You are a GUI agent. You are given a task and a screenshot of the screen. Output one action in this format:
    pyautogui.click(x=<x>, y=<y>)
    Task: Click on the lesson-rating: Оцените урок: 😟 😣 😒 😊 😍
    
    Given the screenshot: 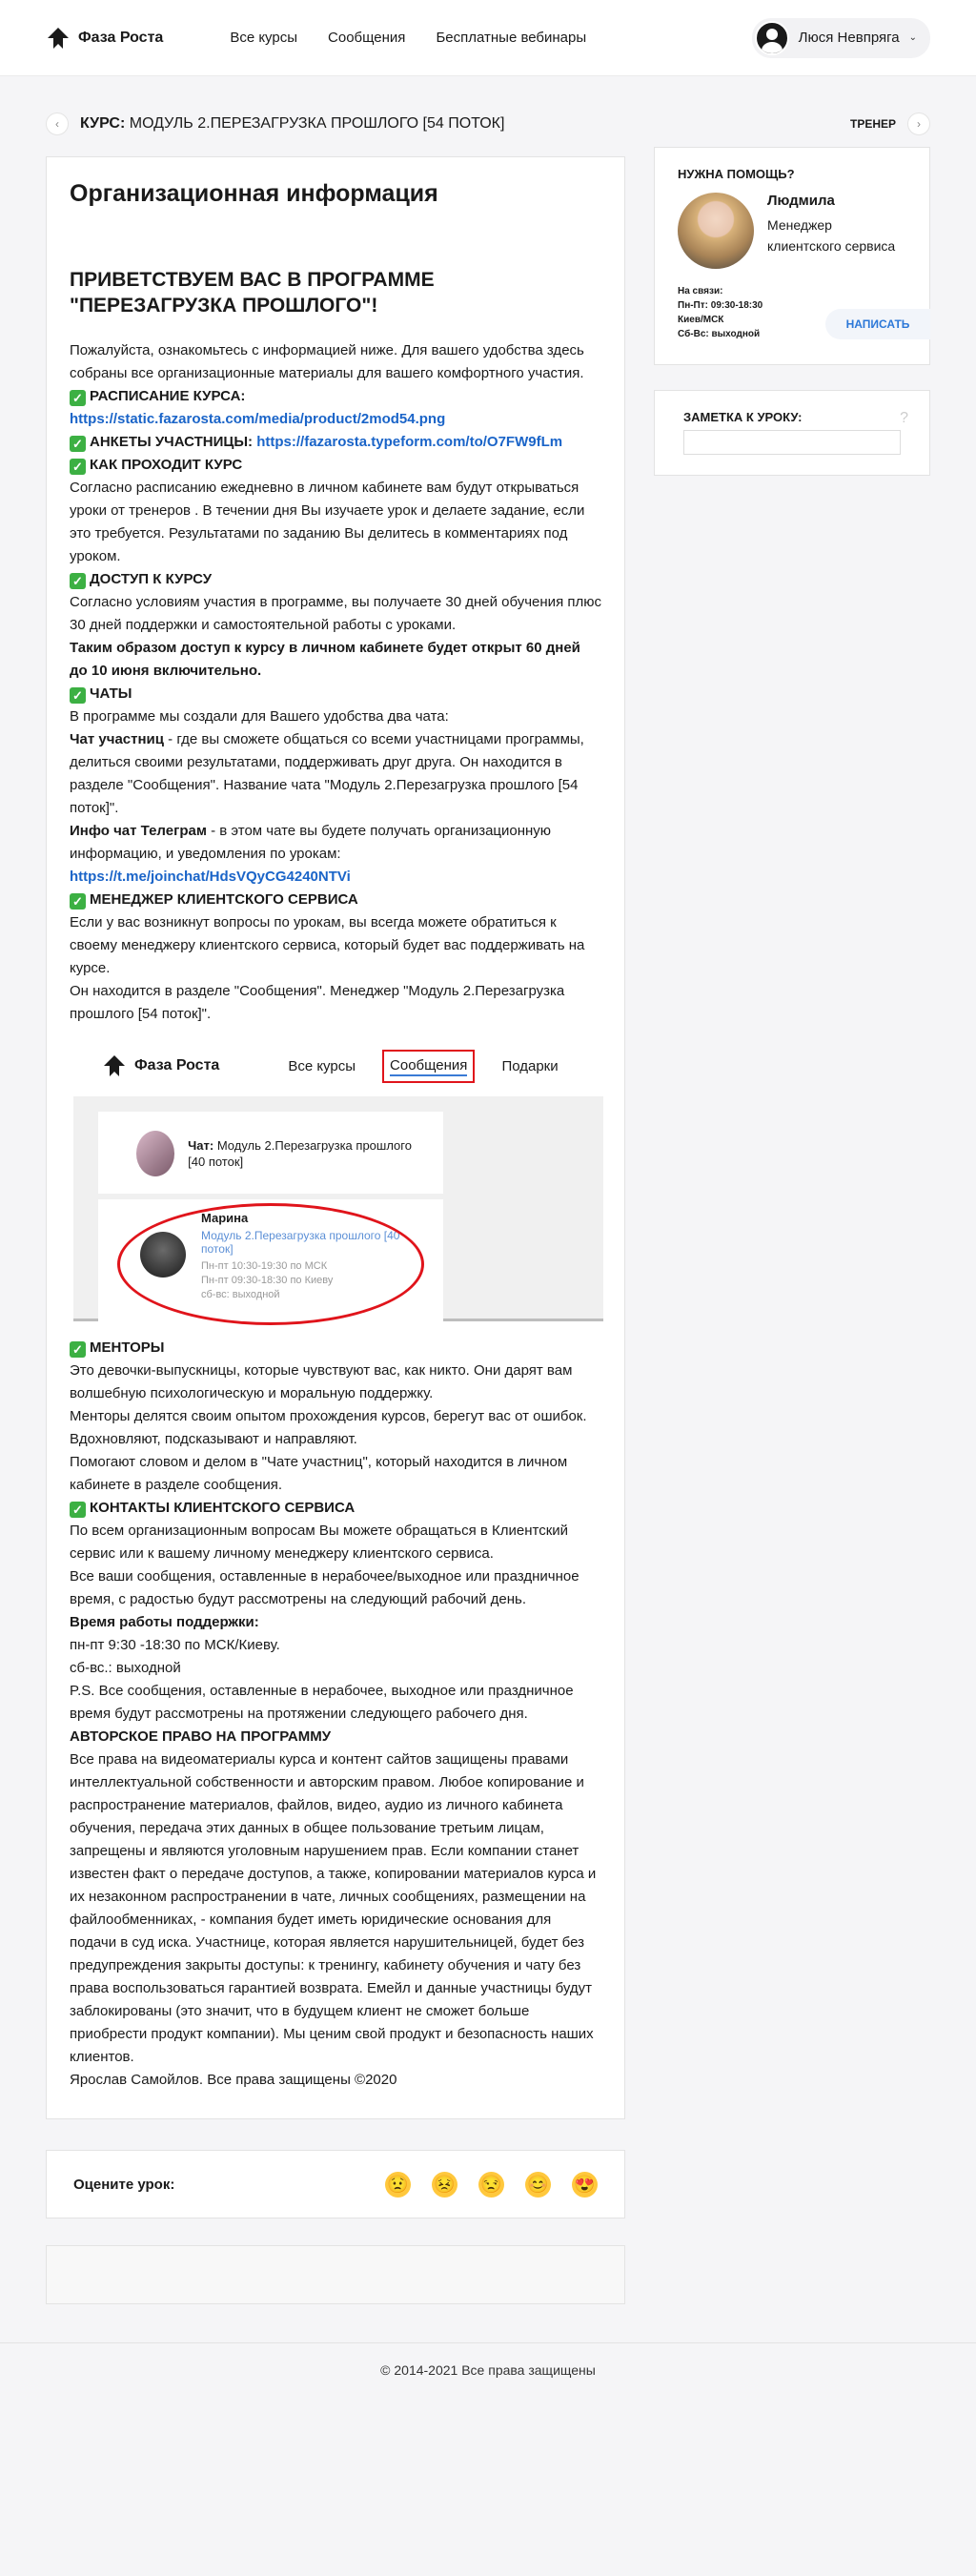 What is the action you would take?
    pyautogui.click(x=335, y=2184)
    